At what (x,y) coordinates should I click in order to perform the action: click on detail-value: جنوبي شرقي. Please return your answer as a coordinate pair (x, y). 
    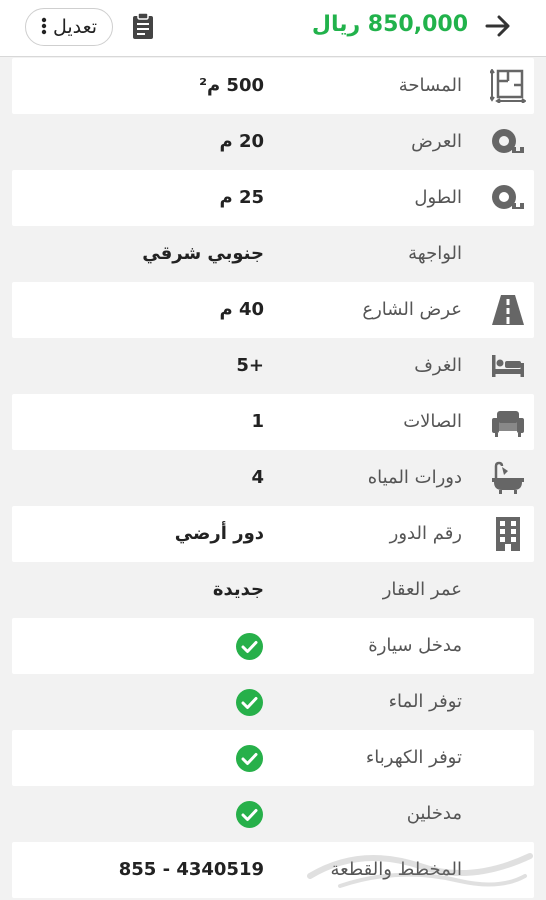
    Looking at the image, I should click on (203, 253).